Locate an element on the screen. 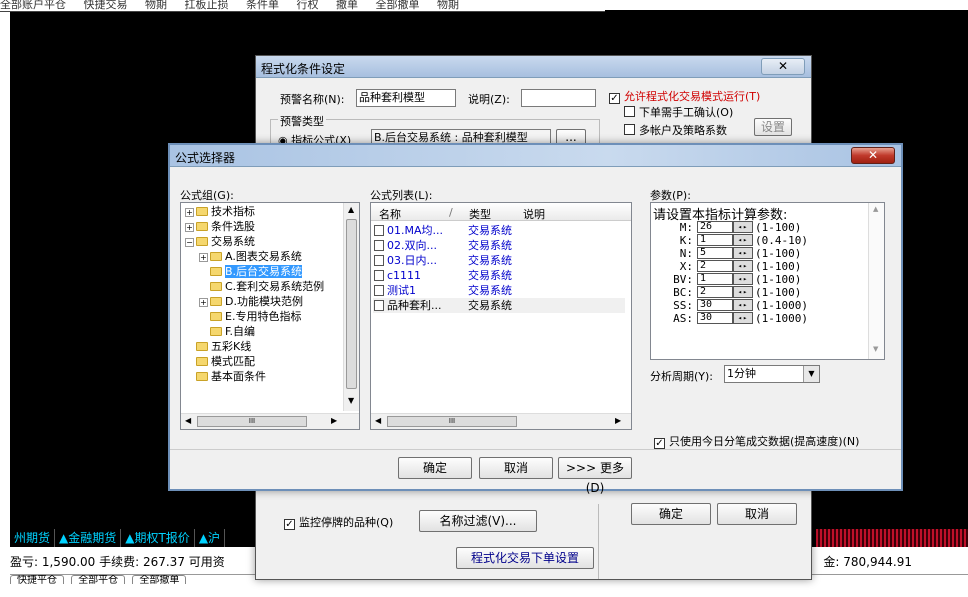 The width and height of the screenshot is (968, 597). allow-program-trading-checkbox: ✓ 允许程式化交易模式运行(T) is located at coordinates (684, 96).